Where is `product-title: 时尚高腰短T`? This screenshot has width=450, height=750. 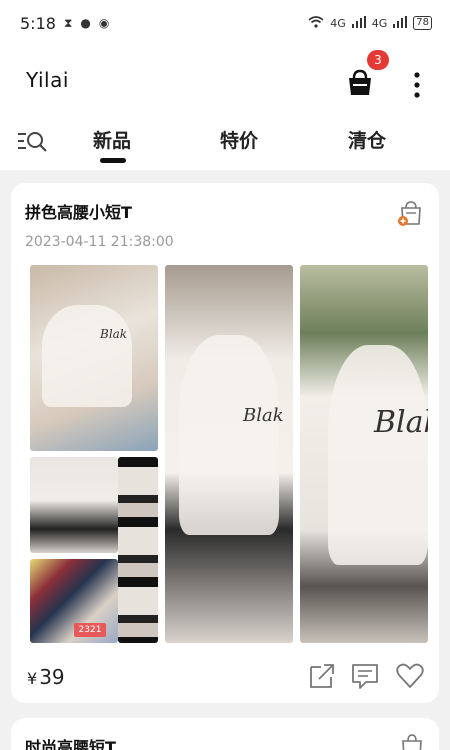 product-title: 时尚高腰短T is located at coordinates (70, 742).